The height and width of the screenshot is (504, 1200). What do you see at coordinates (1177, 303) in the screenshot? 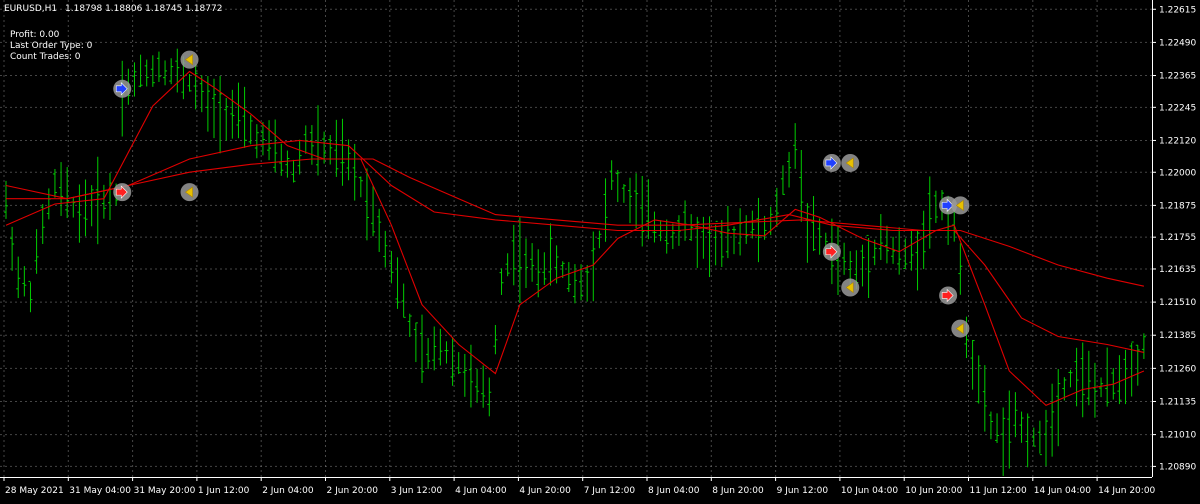
I see `y-tick-label: 1.21510` at bounding box center [1177, 303].